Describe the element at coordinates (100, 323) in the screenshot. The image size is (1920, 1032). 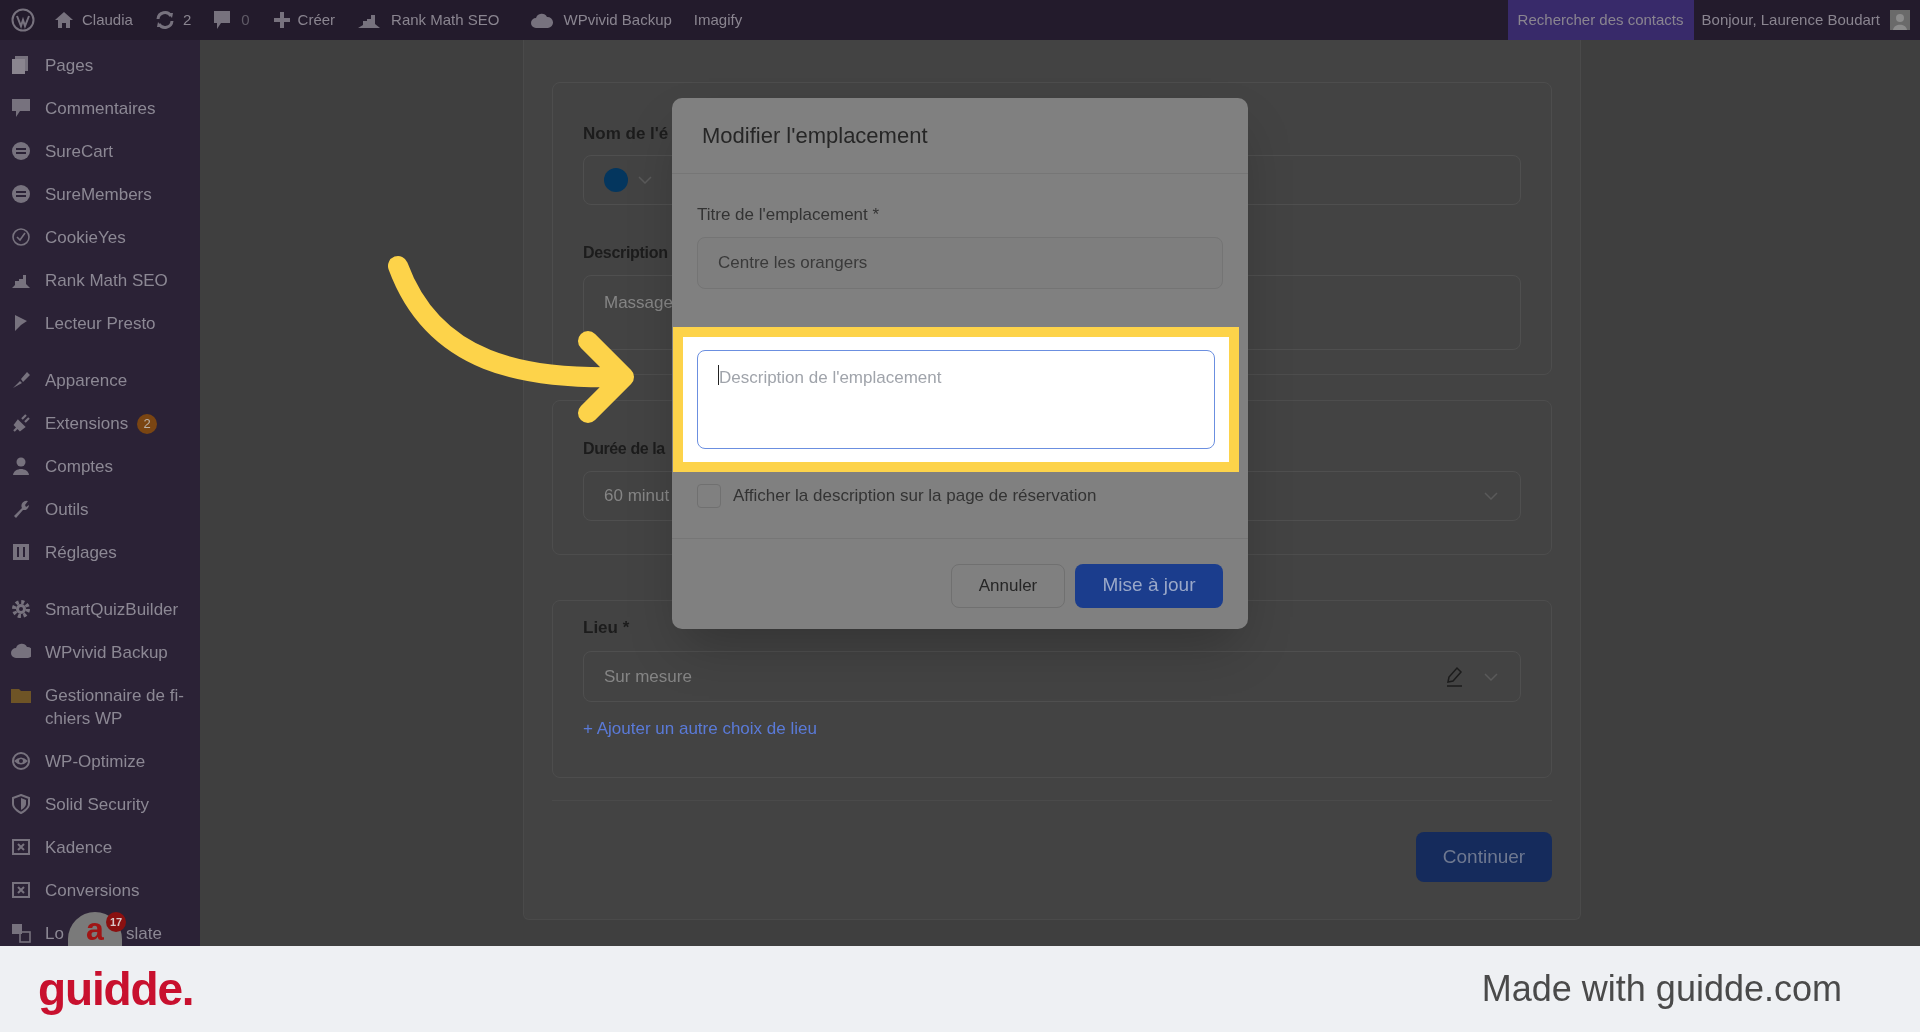
I see `sidebar-item: Lecteur Presto` at that location.